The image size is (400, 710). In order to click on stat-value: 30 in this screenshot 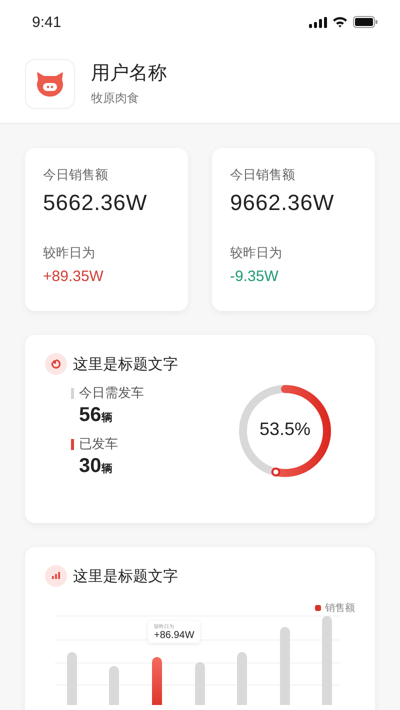, I will do `click(90, 466)`.